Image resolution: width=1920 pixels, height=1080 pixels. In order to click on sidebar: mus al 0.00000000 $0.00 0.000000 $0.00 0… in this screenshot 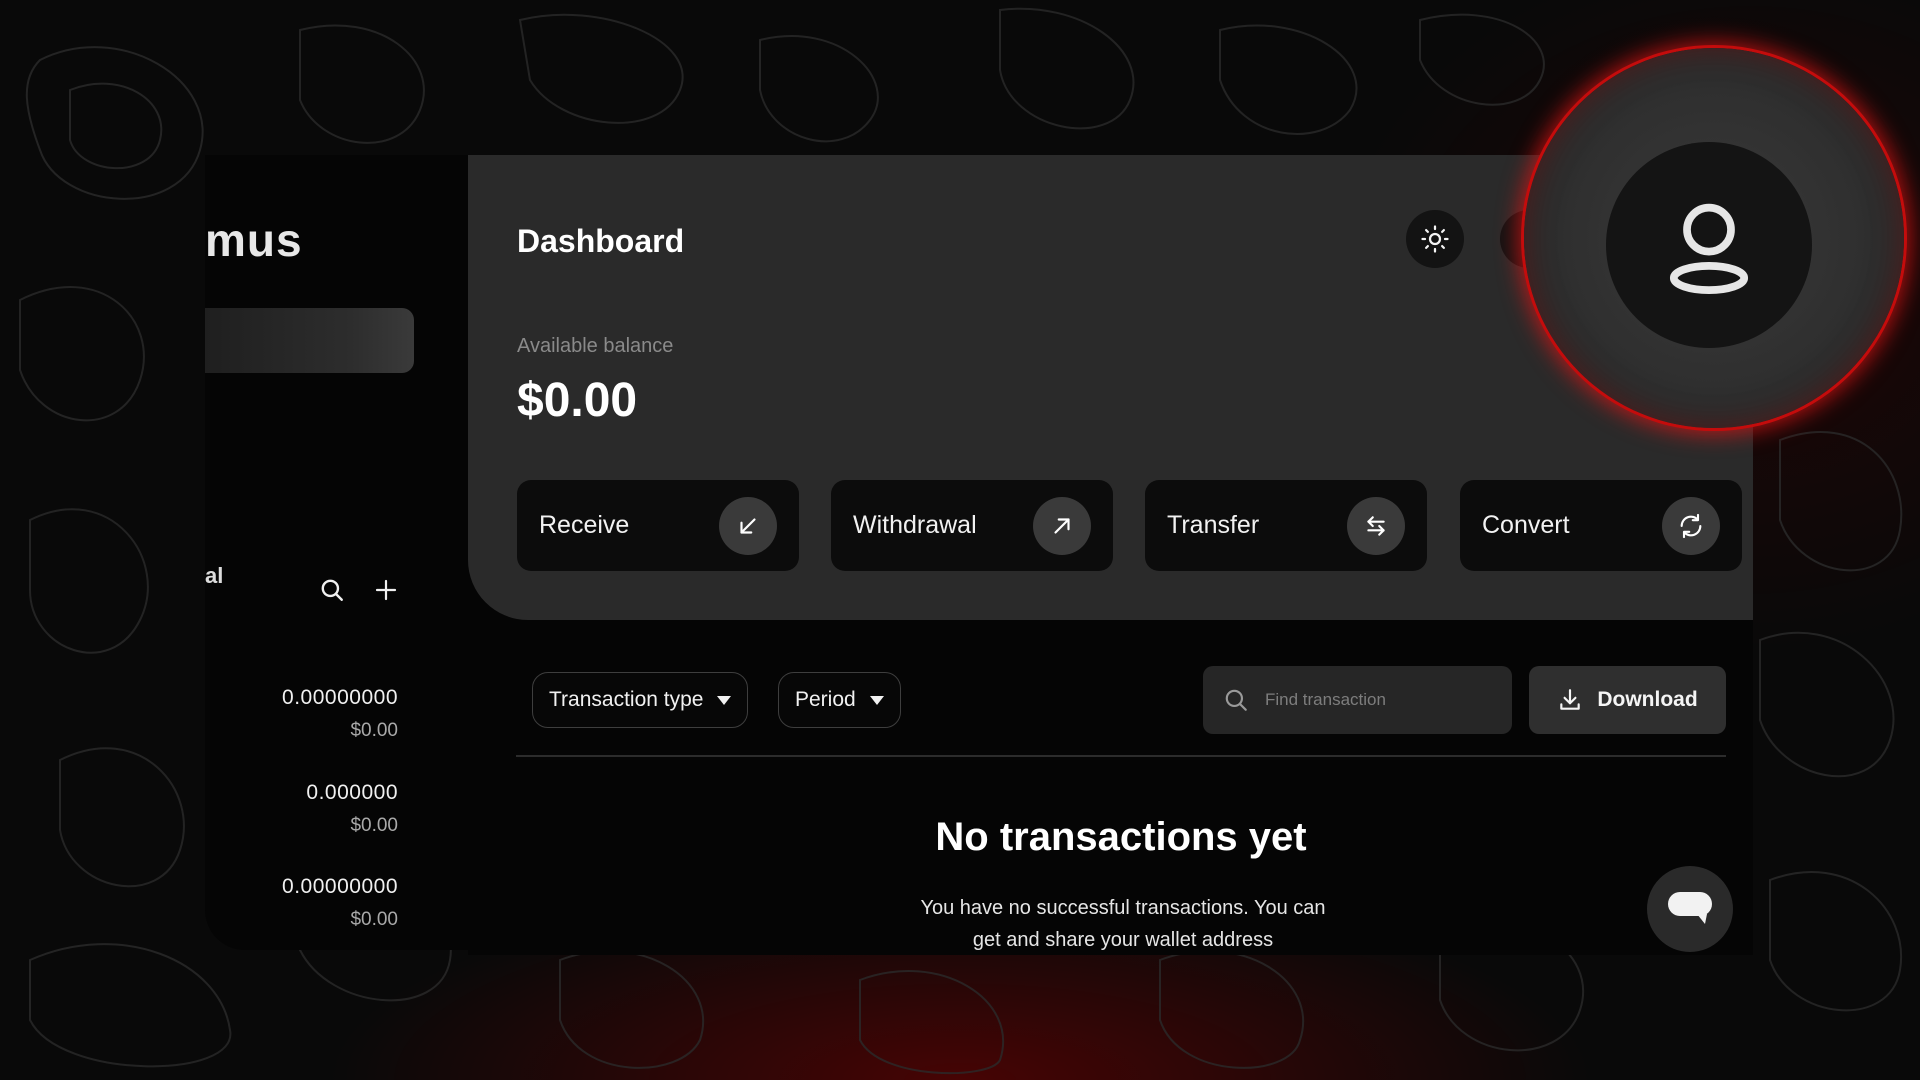, I will do `click(345, 552)`.